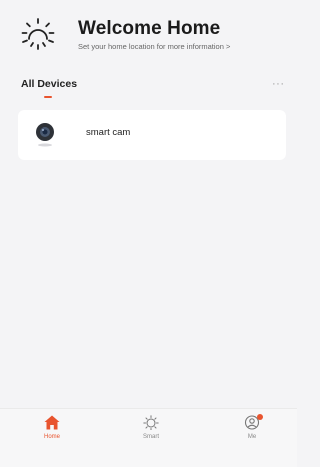  I want to click on camera-icon, so click(45, 135).